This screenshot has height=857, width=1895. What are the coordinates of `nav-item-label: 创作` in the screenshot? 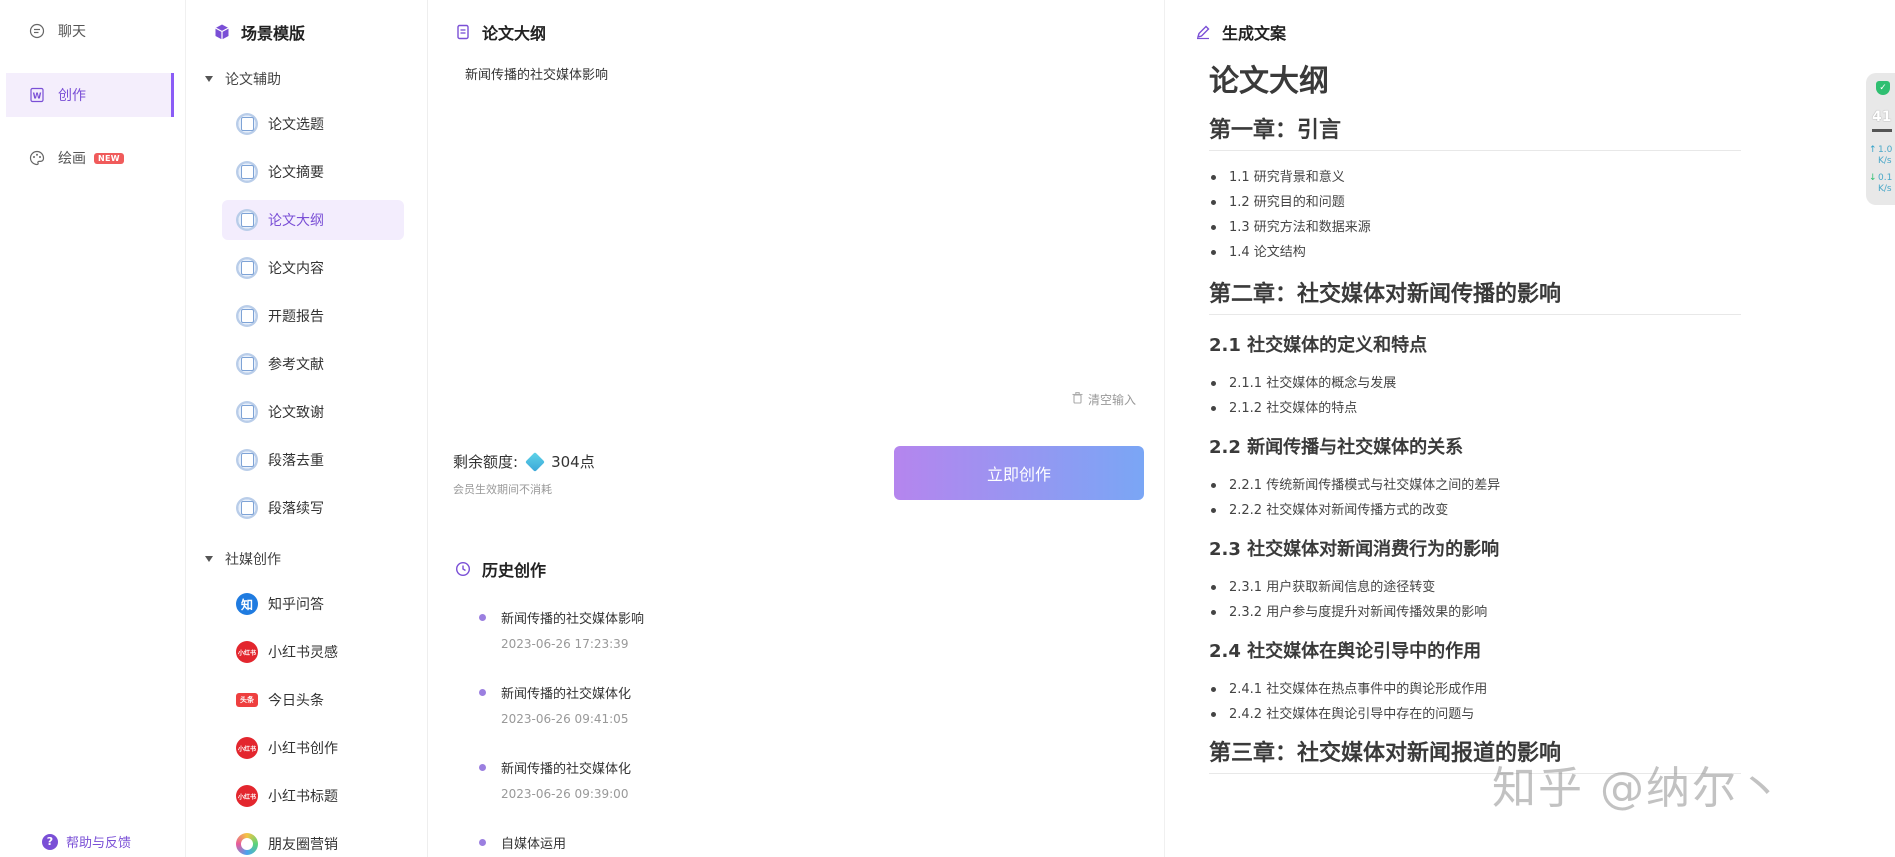 It's located at (72, 96).